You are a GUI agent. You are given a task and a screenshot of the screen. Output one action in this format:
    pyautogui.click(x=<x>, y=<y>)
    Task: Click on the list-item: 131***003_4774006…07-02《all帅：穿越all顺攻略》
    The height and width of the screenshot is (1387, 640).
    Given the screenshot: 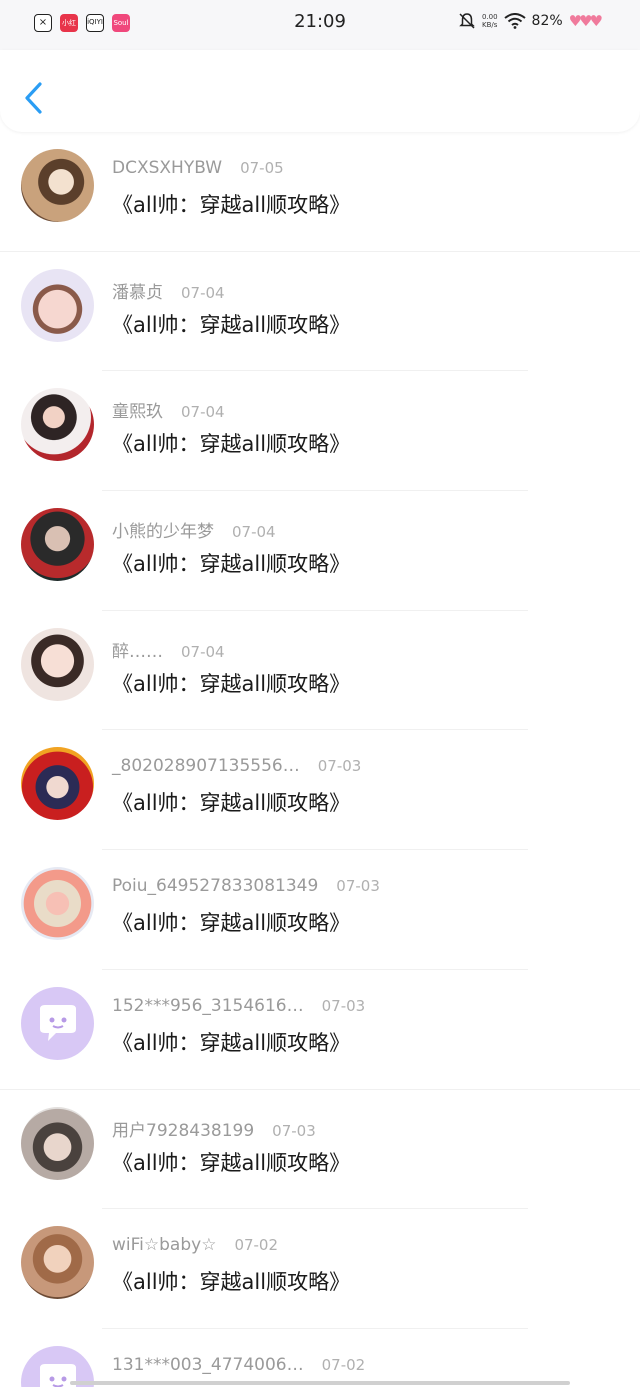 What is the action you would take?
    pyautogui.click(x=320, y=1358)
    